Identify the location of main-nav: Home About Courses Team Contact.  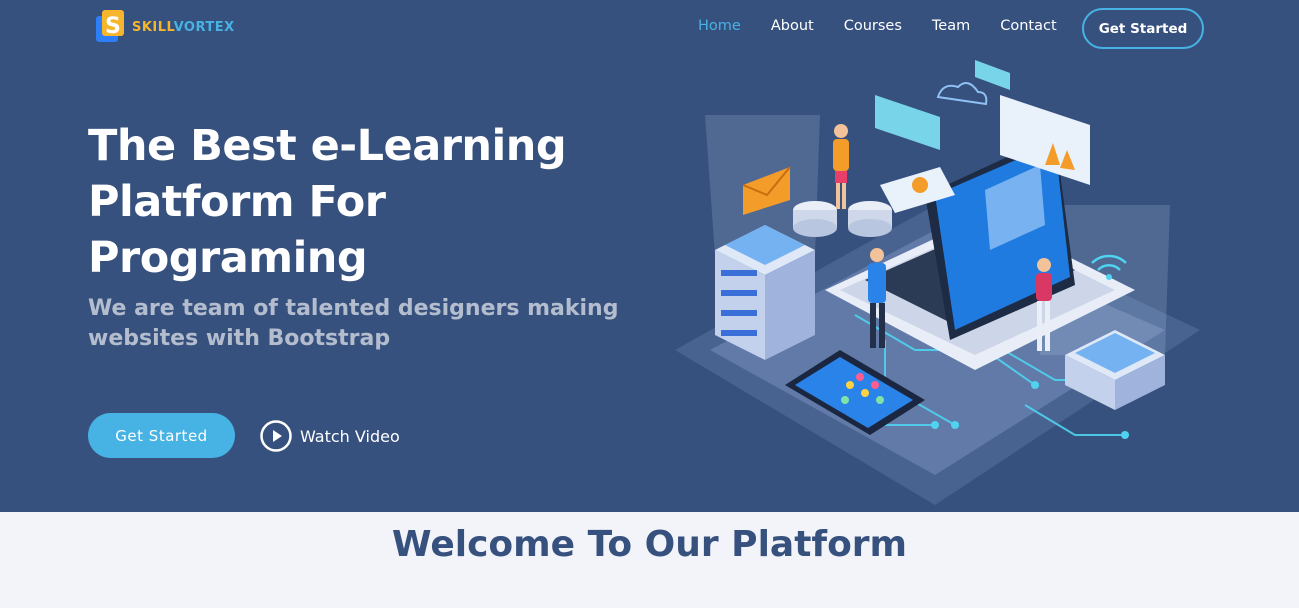
(892, 26).